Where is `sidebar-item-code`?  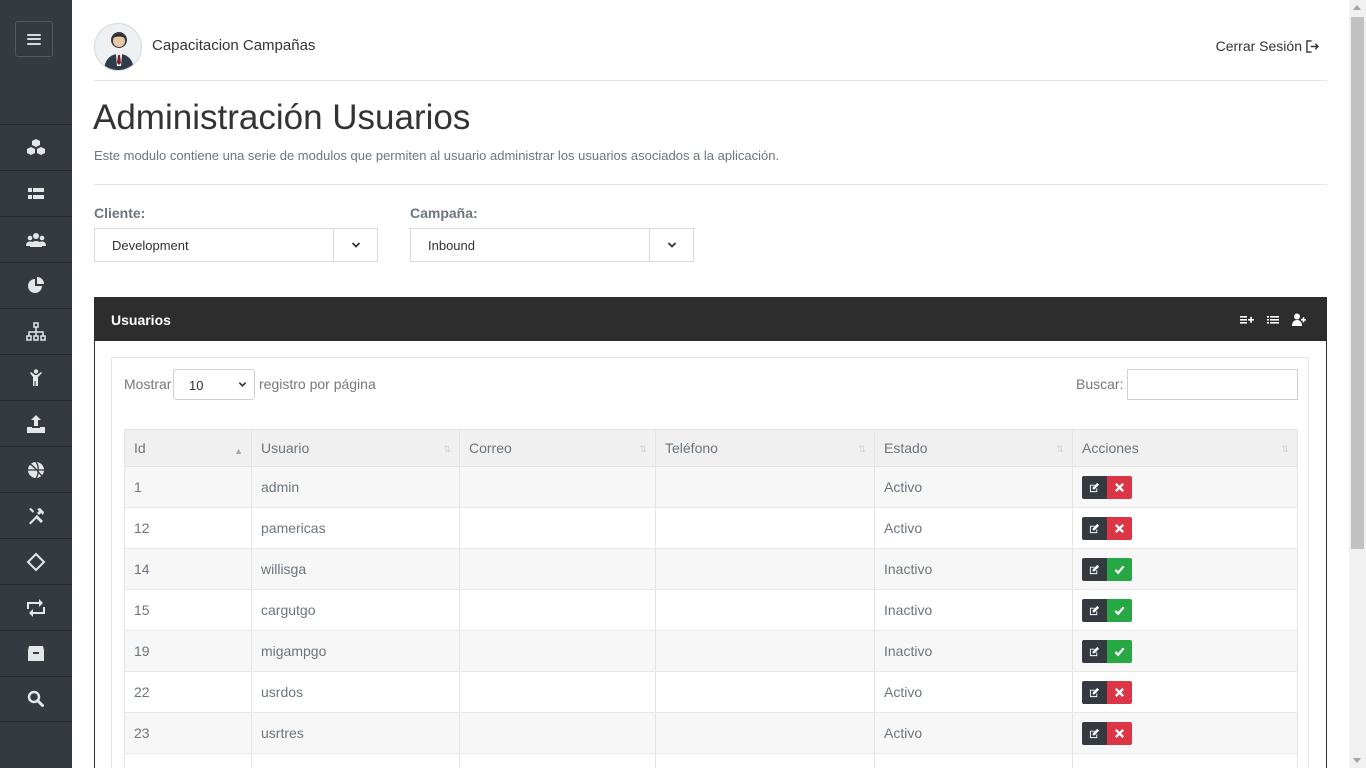
sidebar-item-code is located at coordinates (36, 561).